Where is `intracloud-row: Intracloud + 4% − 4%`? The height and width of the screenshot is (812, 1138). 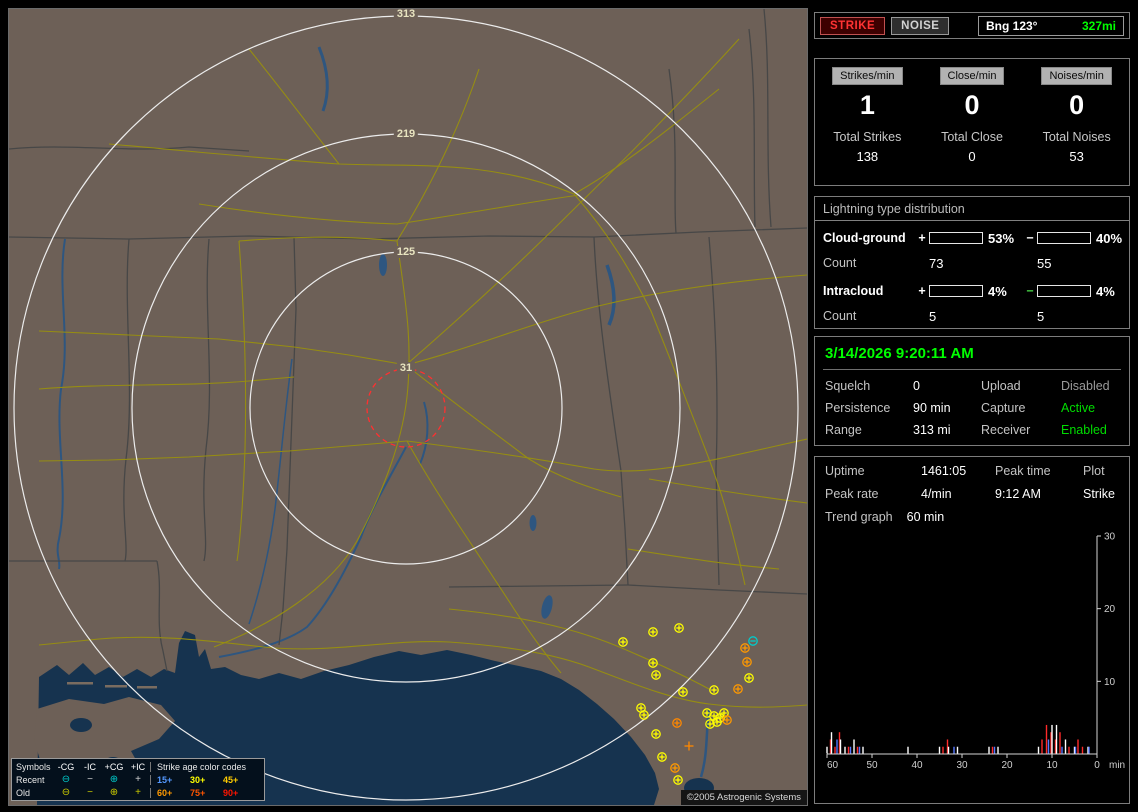
intracloud-row: Intracloud + 4% − 4% is located at coordinates (972, 291).